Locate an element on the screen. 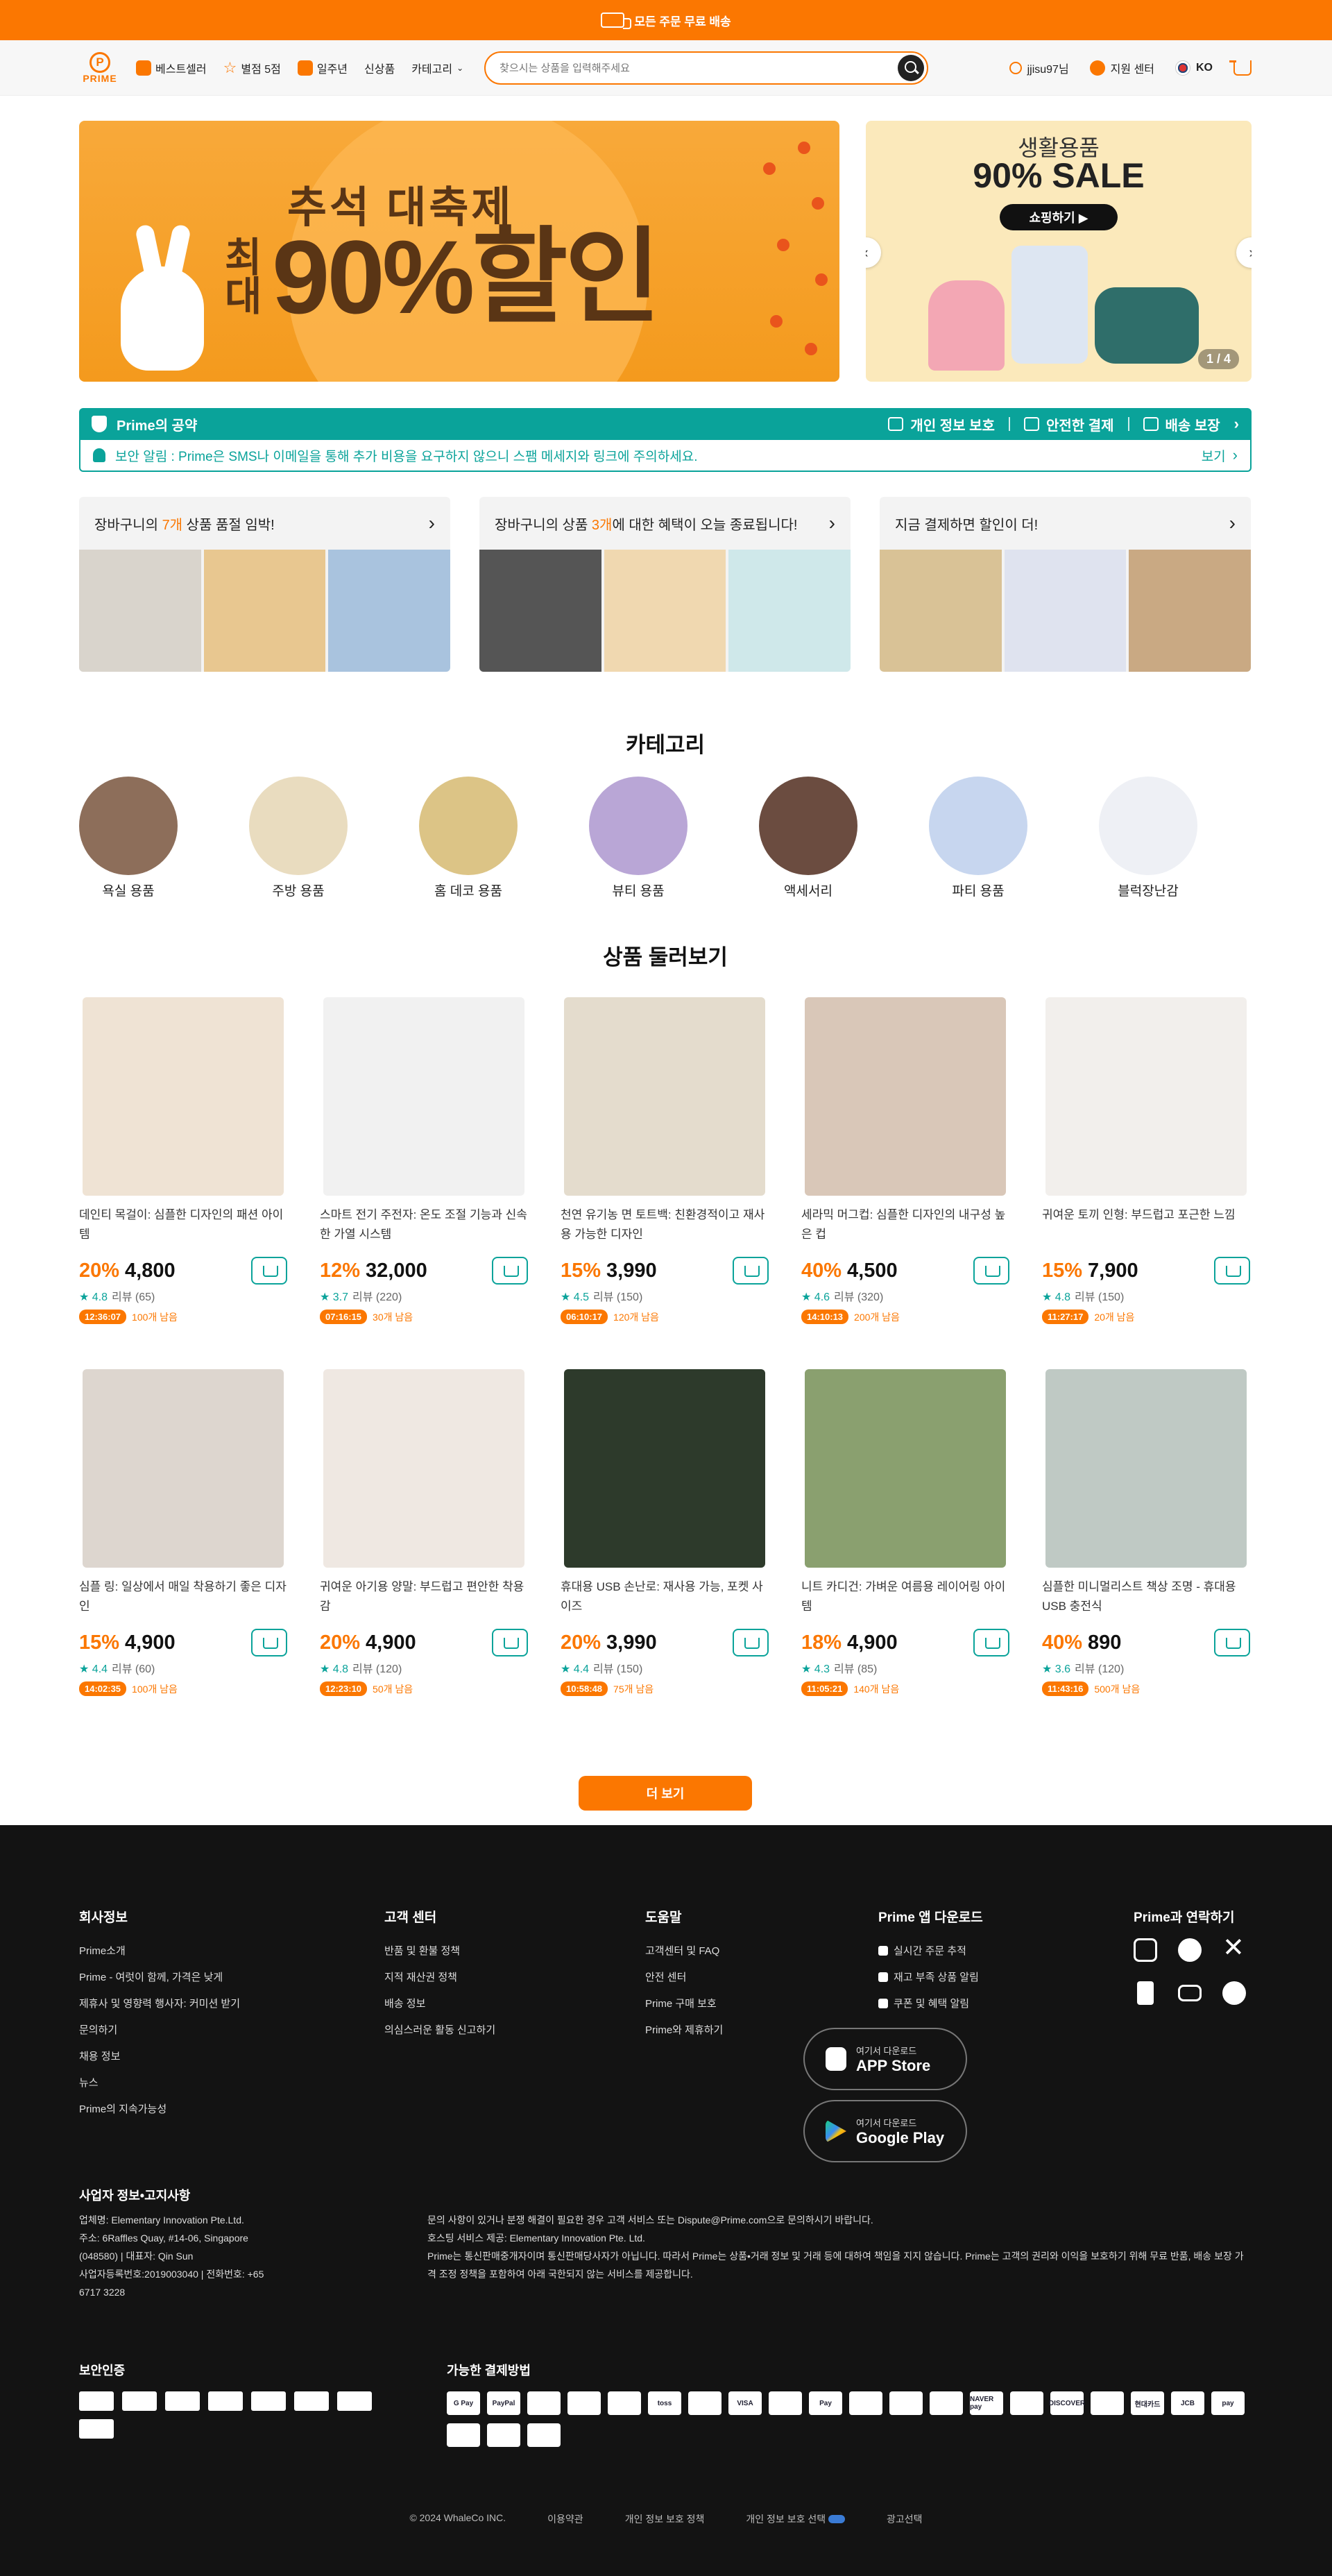 Image resolution: width=1332 pixels, height=2576 pixels. product-name: 데인티 목걸이: 심플한 디자인의 패션 아이템 is located at coordinates (183, 1225).